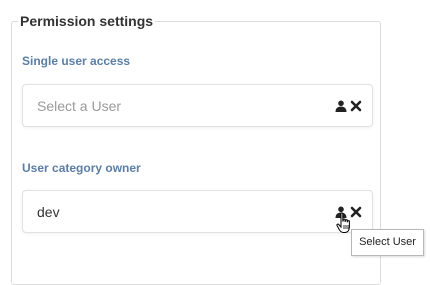 The width and height of the screenshot is (430, 285). I want to click on user-category-owner-value: dev, so click(48, 212).